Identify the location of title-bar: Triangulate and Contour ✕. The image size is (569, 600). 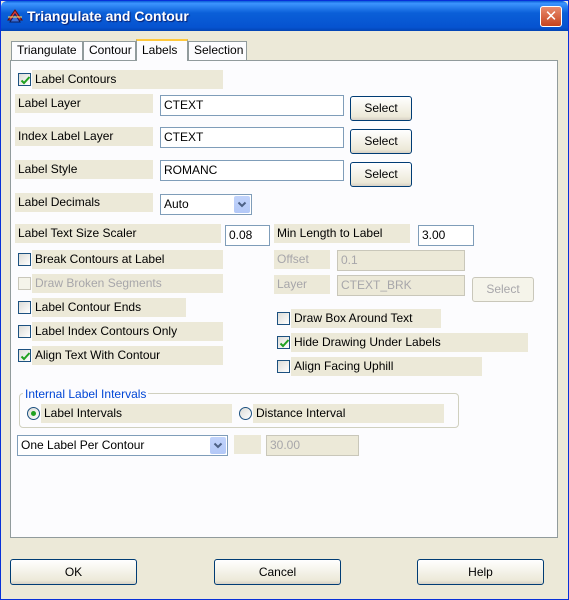
(284, 16).